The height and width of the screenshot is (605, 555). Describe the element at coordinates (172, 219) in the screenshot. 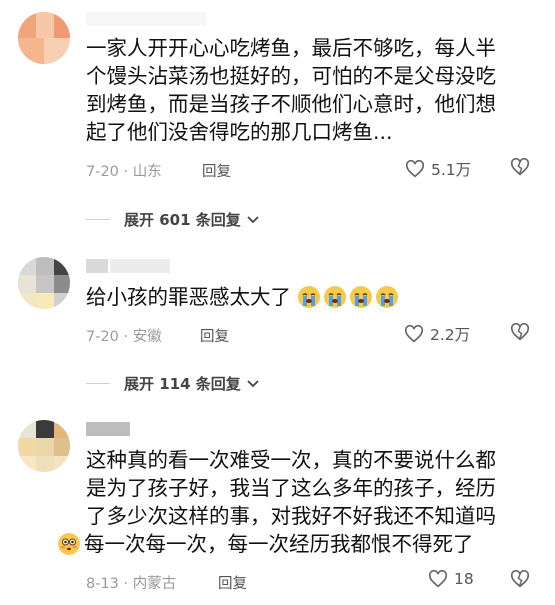

I see `expand-replies-button: 展开 601 条回复` at that location.